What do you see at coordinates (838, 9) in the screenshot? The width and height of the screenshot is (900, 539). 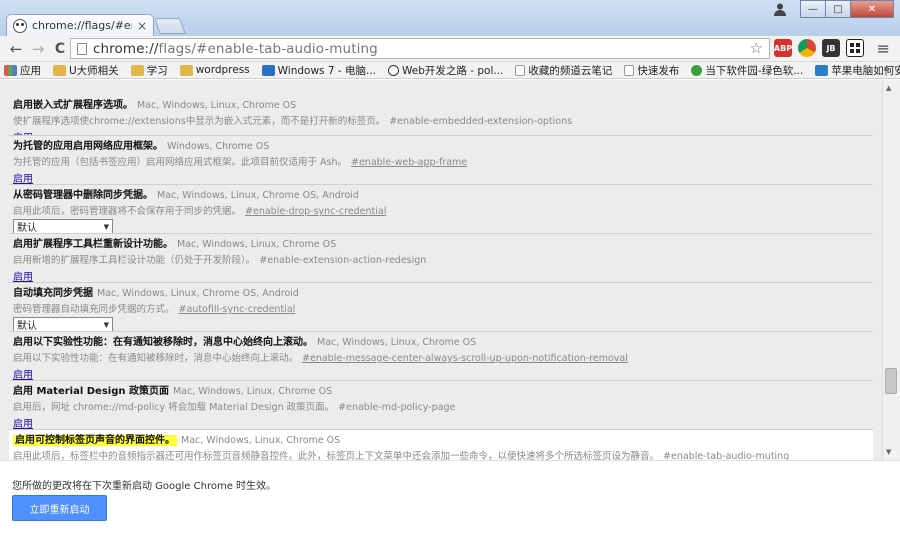 I see `maximize-button: □` at bounding box center [838, 9].